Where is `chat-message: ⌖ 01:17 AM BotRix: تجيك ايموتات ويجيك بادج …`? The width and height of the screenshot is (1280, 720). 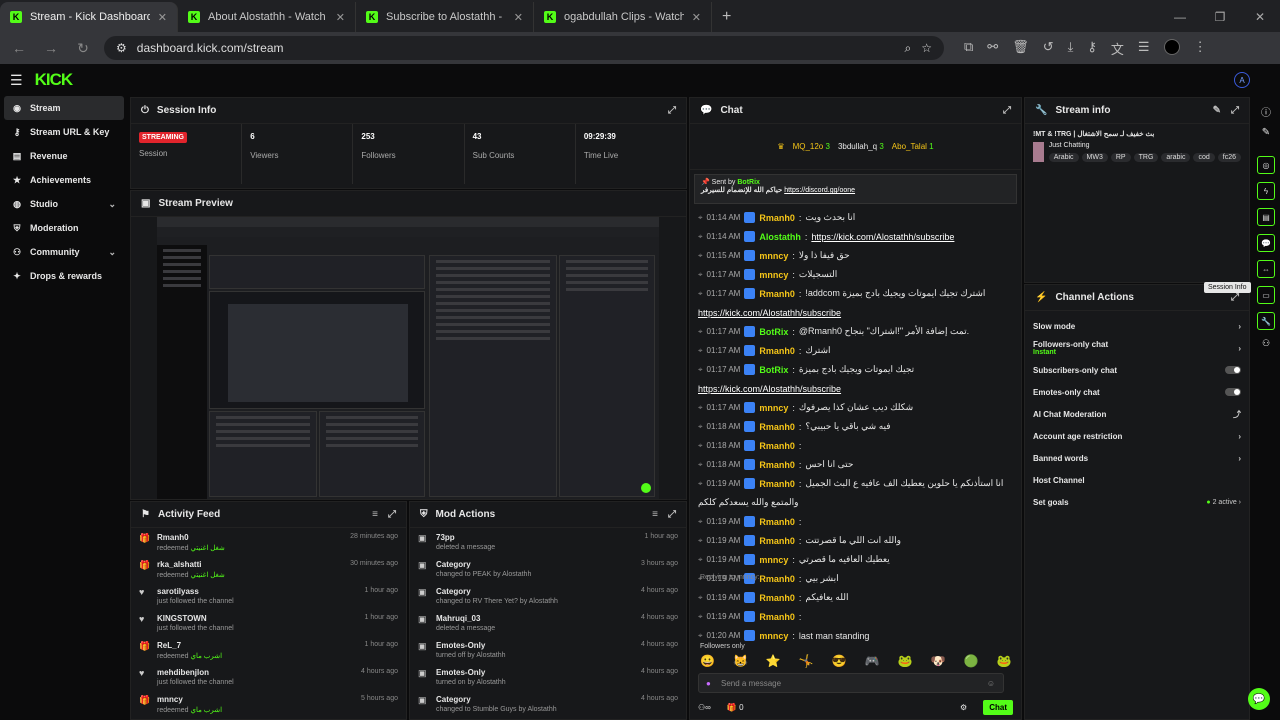
chat-message: ⌖ 01:17 AM BotRix: تجيك ايموتات ويجيك بادج … is located at coordinates (855, 369).